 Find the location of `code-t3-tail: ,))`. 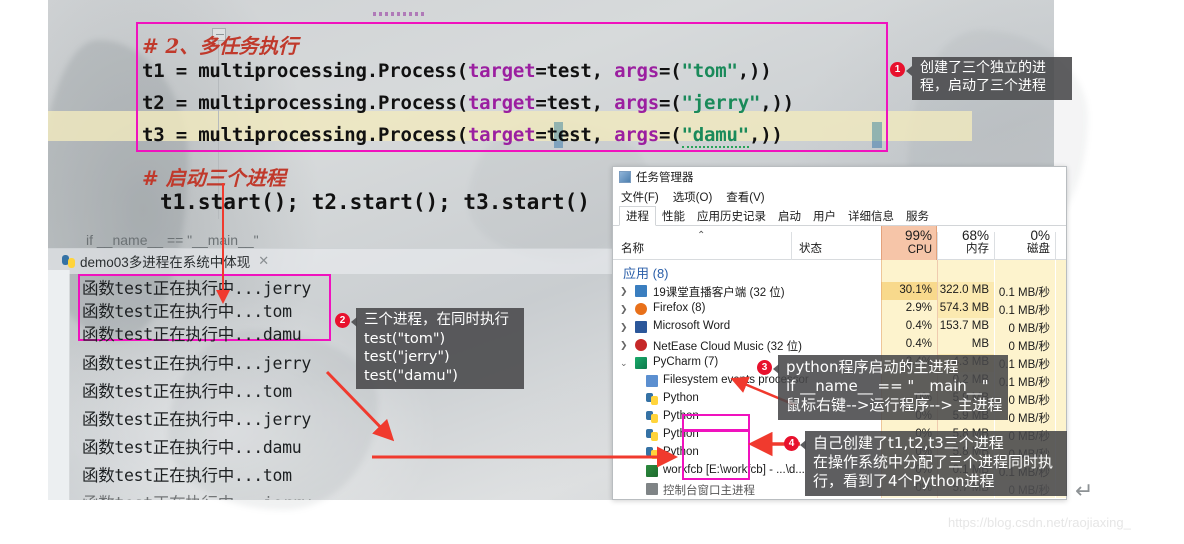

code-t3-tail: ,)) is located at coordinates (765, 135).